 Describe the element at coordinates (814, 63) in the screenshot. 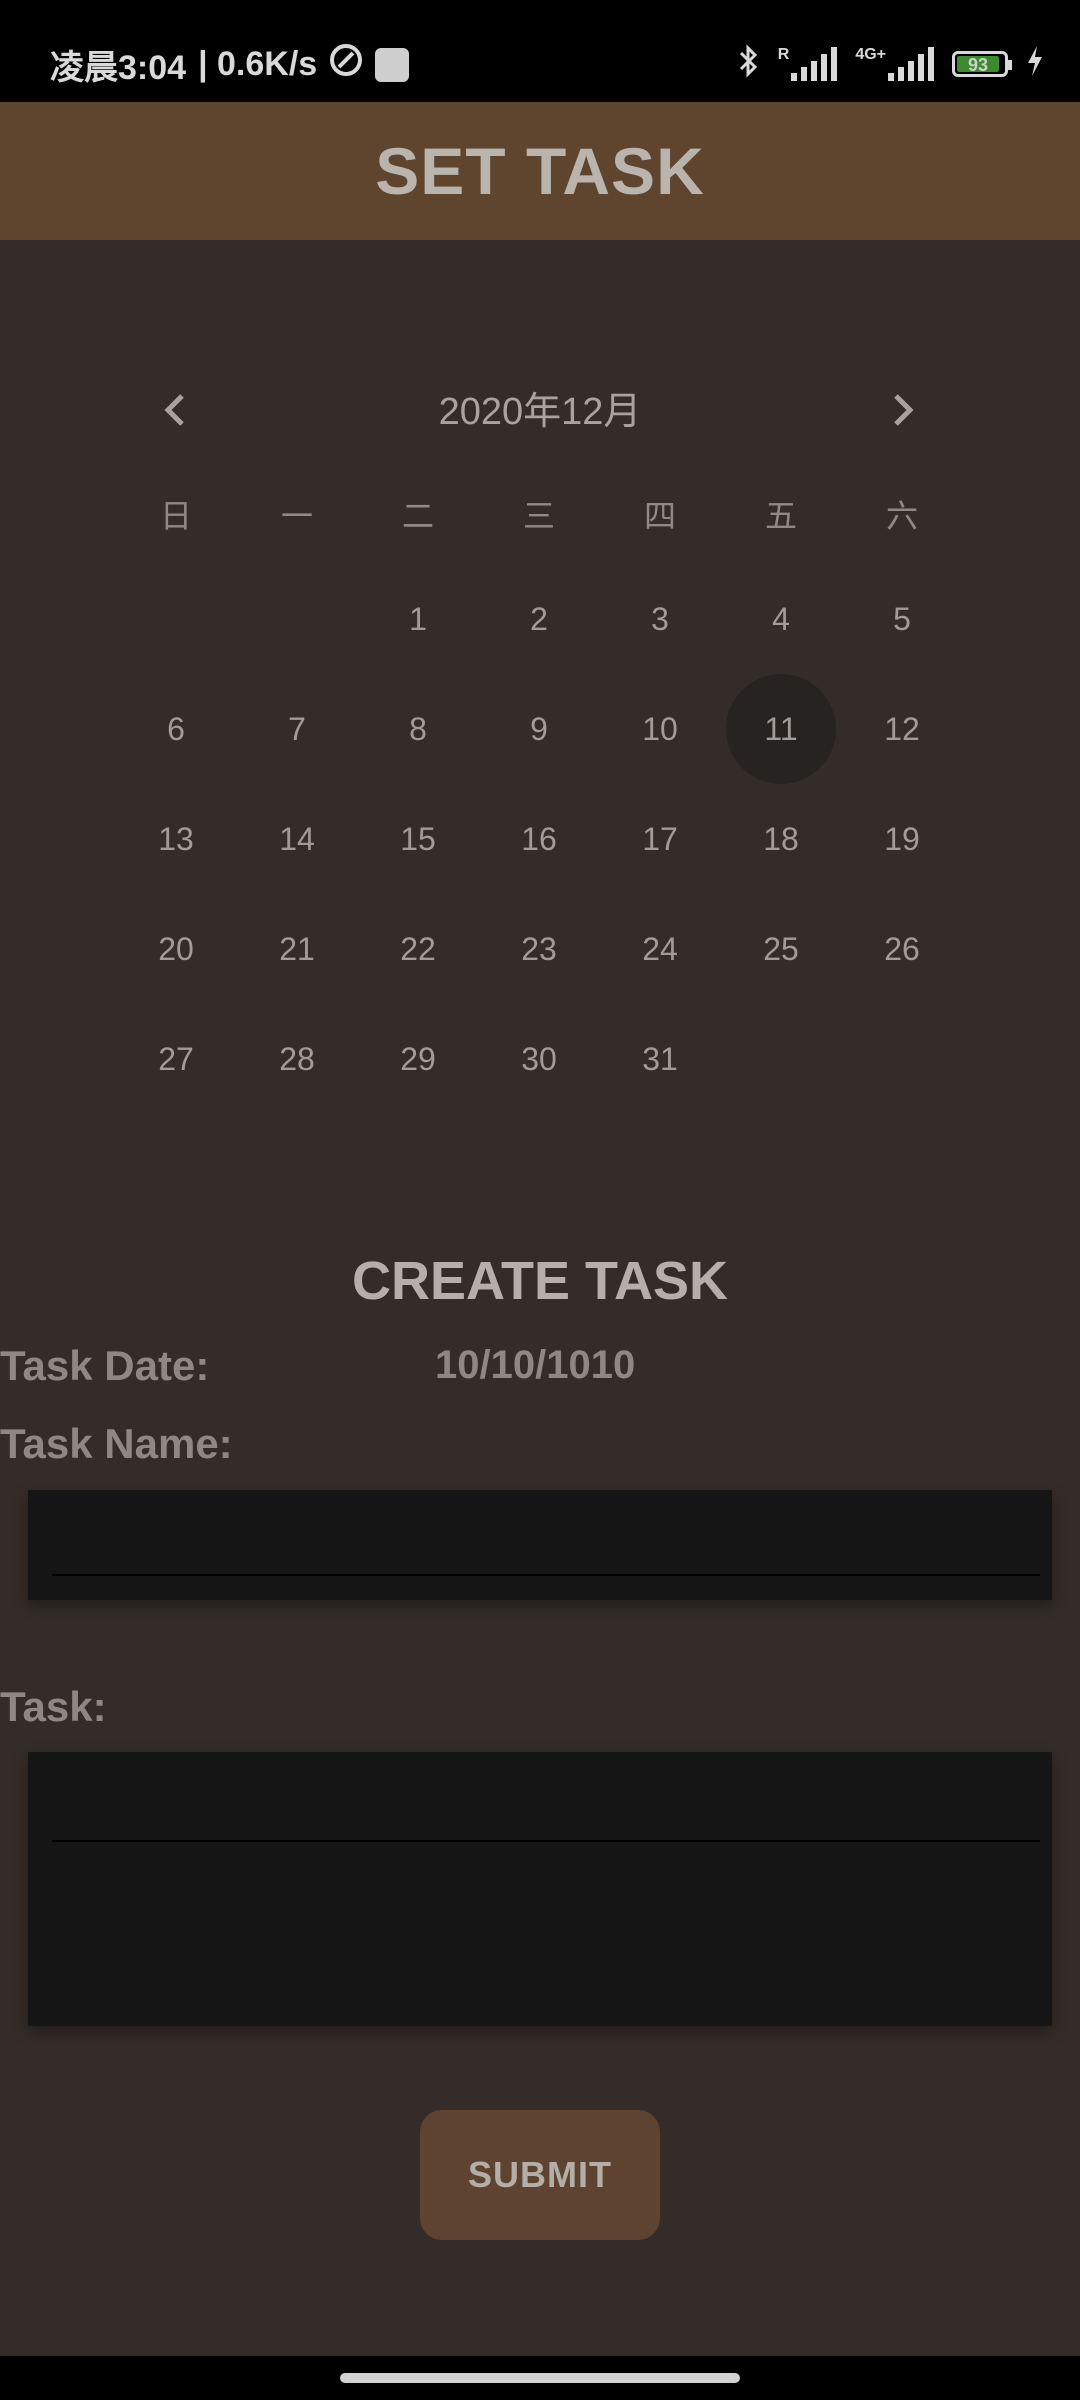

I see `signal-bars-1-icon` at that location.